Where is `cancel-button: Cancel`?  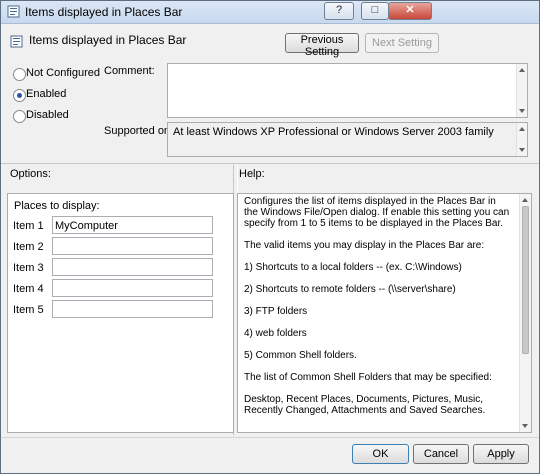 cancel-button: Cancel is located at coordinates (441, 454).